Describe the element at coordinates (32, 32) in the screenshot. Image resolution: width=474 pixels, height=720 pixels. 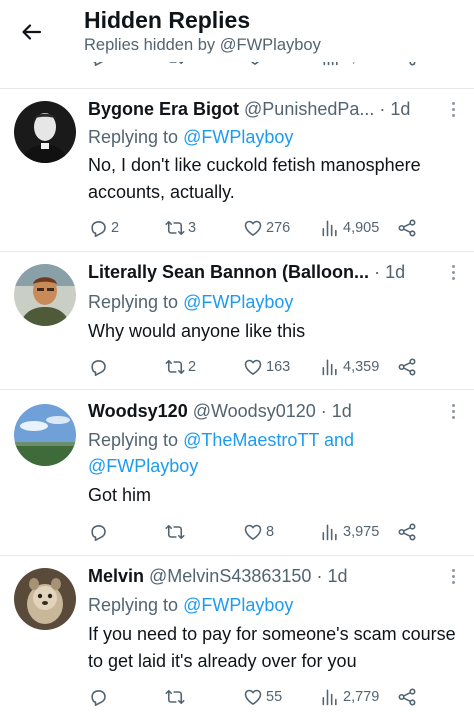
I see `back-button` at that location.